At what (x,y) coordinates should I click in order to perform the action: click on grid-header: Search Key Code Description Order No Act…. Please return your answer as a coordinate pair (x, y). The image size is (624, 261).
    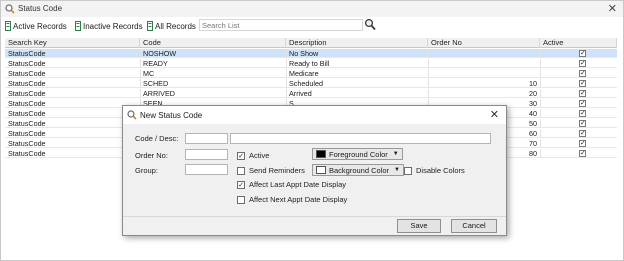
    Looking at the image, I should click on (311, 43).